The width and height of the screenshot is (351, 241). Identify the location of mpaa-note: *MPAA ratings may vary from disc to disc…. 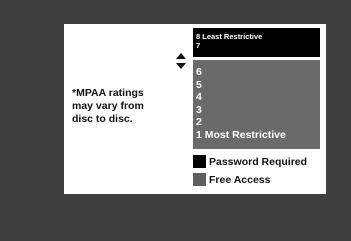
(122, 106).